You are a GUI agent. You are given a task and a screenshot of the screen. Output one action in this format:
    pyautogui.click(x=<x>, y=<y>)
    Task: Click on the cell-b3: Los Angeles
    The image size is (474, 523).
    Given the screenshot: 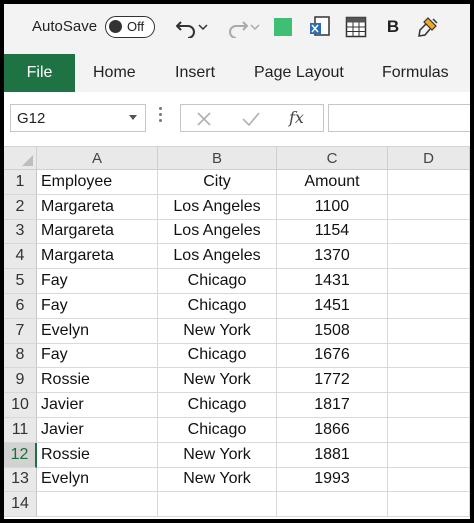 What is the action you would take?
    pyautogui.click(x=217, y=232)
    